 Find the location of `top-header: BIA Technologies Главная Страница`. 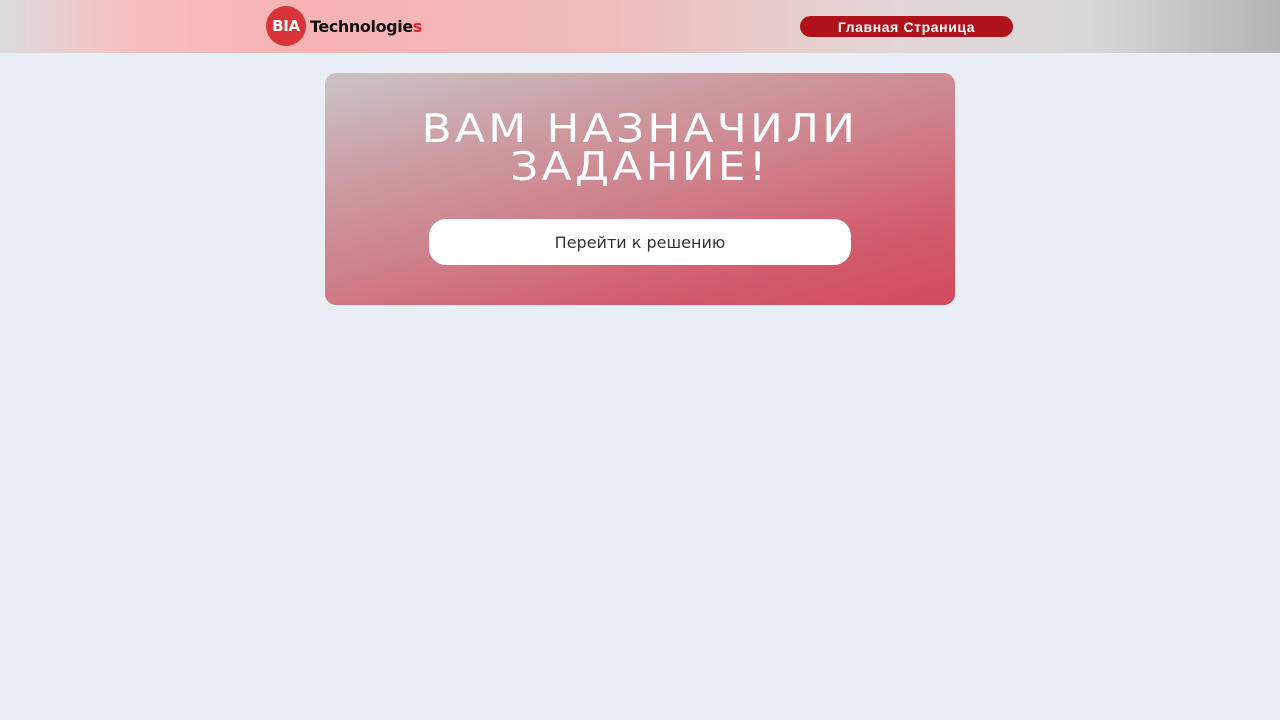

top-header: BIA Technologies Главная Страница is located at coordinates (640, 26).